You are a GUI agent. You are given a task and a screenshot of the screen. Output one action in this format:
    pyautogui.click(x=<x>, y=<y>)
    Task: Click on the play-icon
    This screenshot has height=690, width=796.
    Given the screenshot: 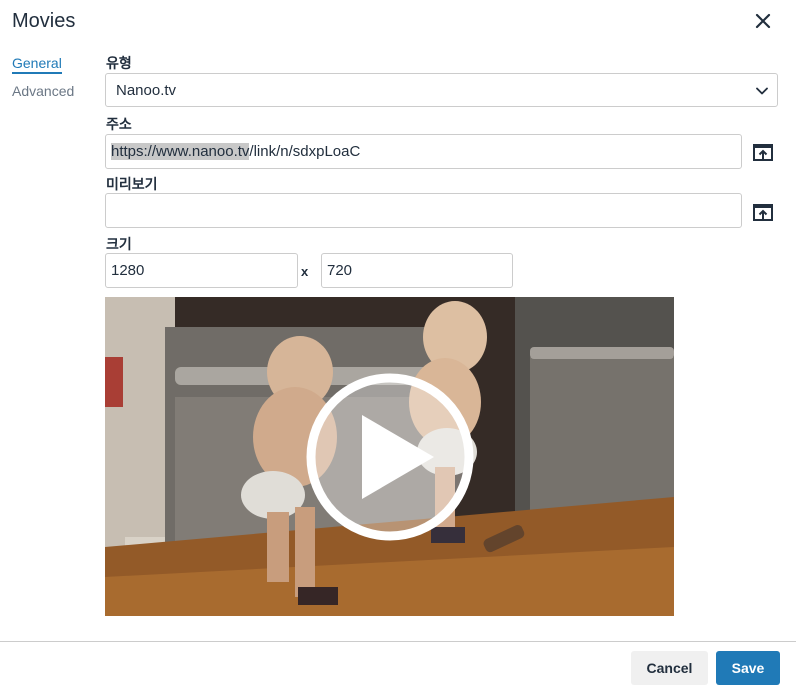 What is the action you would take?
    pyautogui.click(x=390, y=457)
    